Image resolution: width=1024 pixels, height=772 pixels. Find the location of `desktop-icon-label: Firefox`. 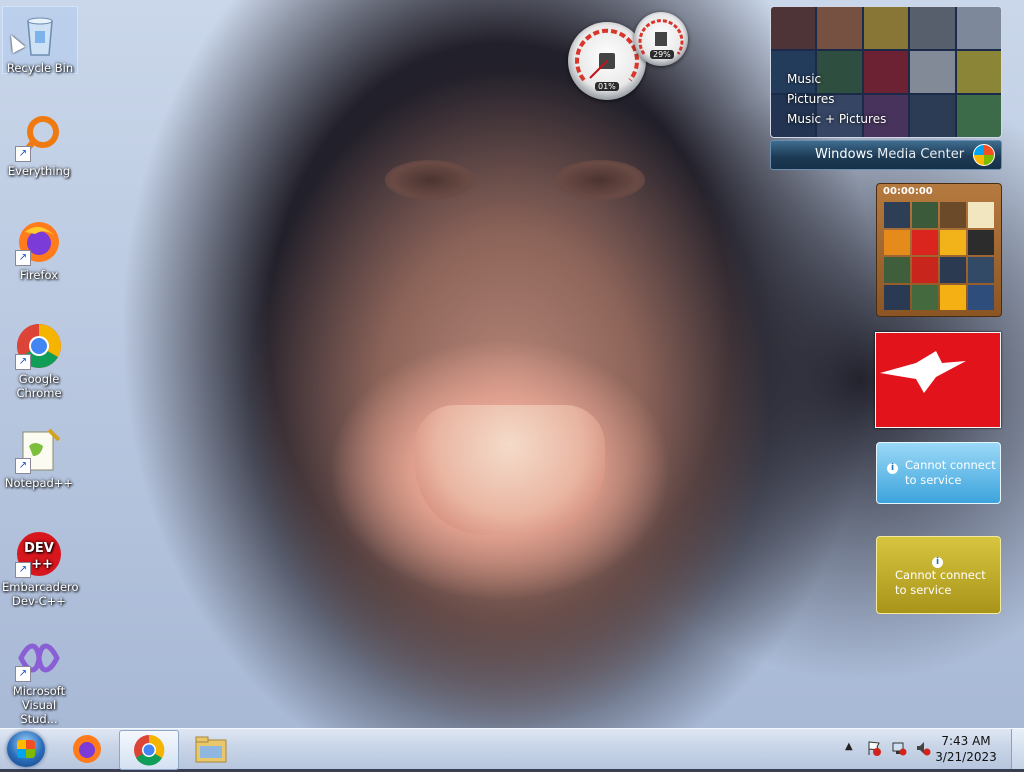

desktop-icon-label: Firefox is located at coordinates (39, 275).